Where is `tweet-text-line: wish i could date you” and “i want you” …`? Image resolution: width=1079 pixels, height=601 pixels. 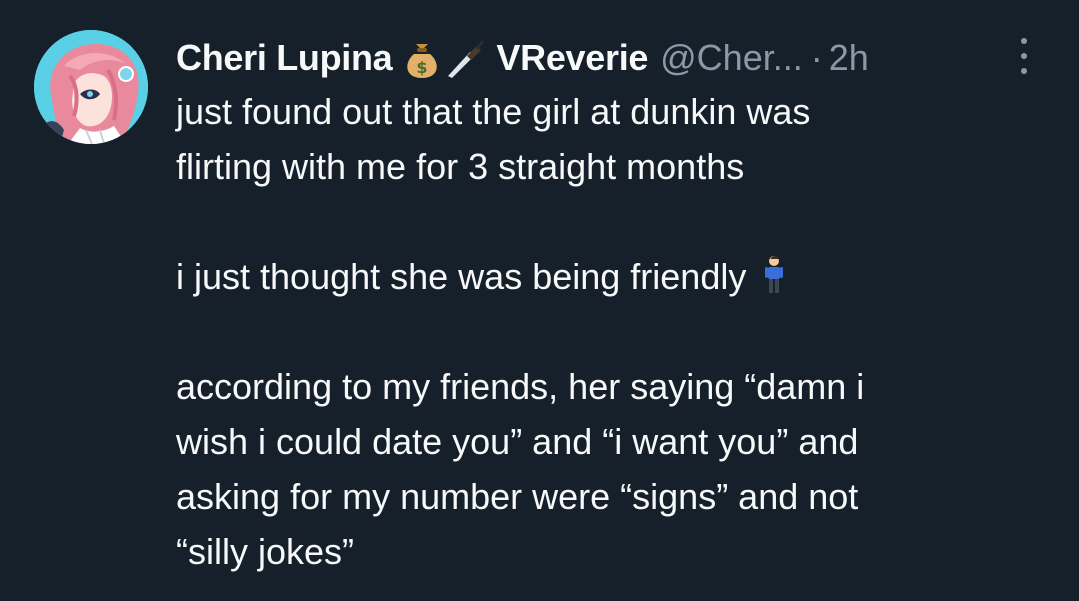 tweet-text-line: wish i could date you” and “i want you” … is located at coordinates (517, 441).